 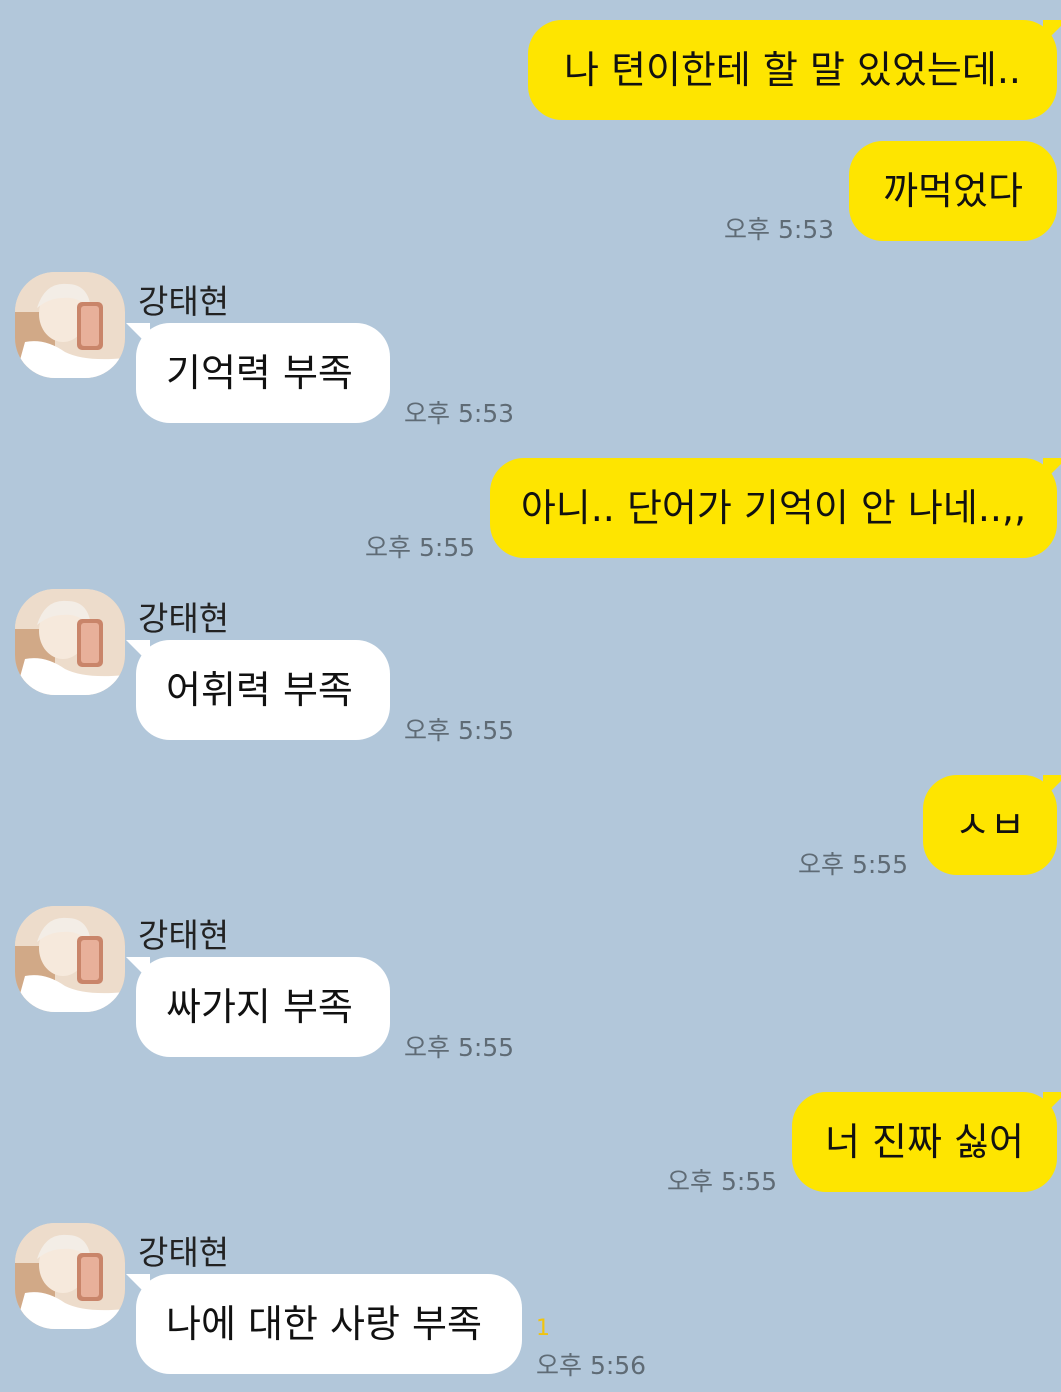 I want to click on unread-count-badge: 1, so click(x=543, y=1328).